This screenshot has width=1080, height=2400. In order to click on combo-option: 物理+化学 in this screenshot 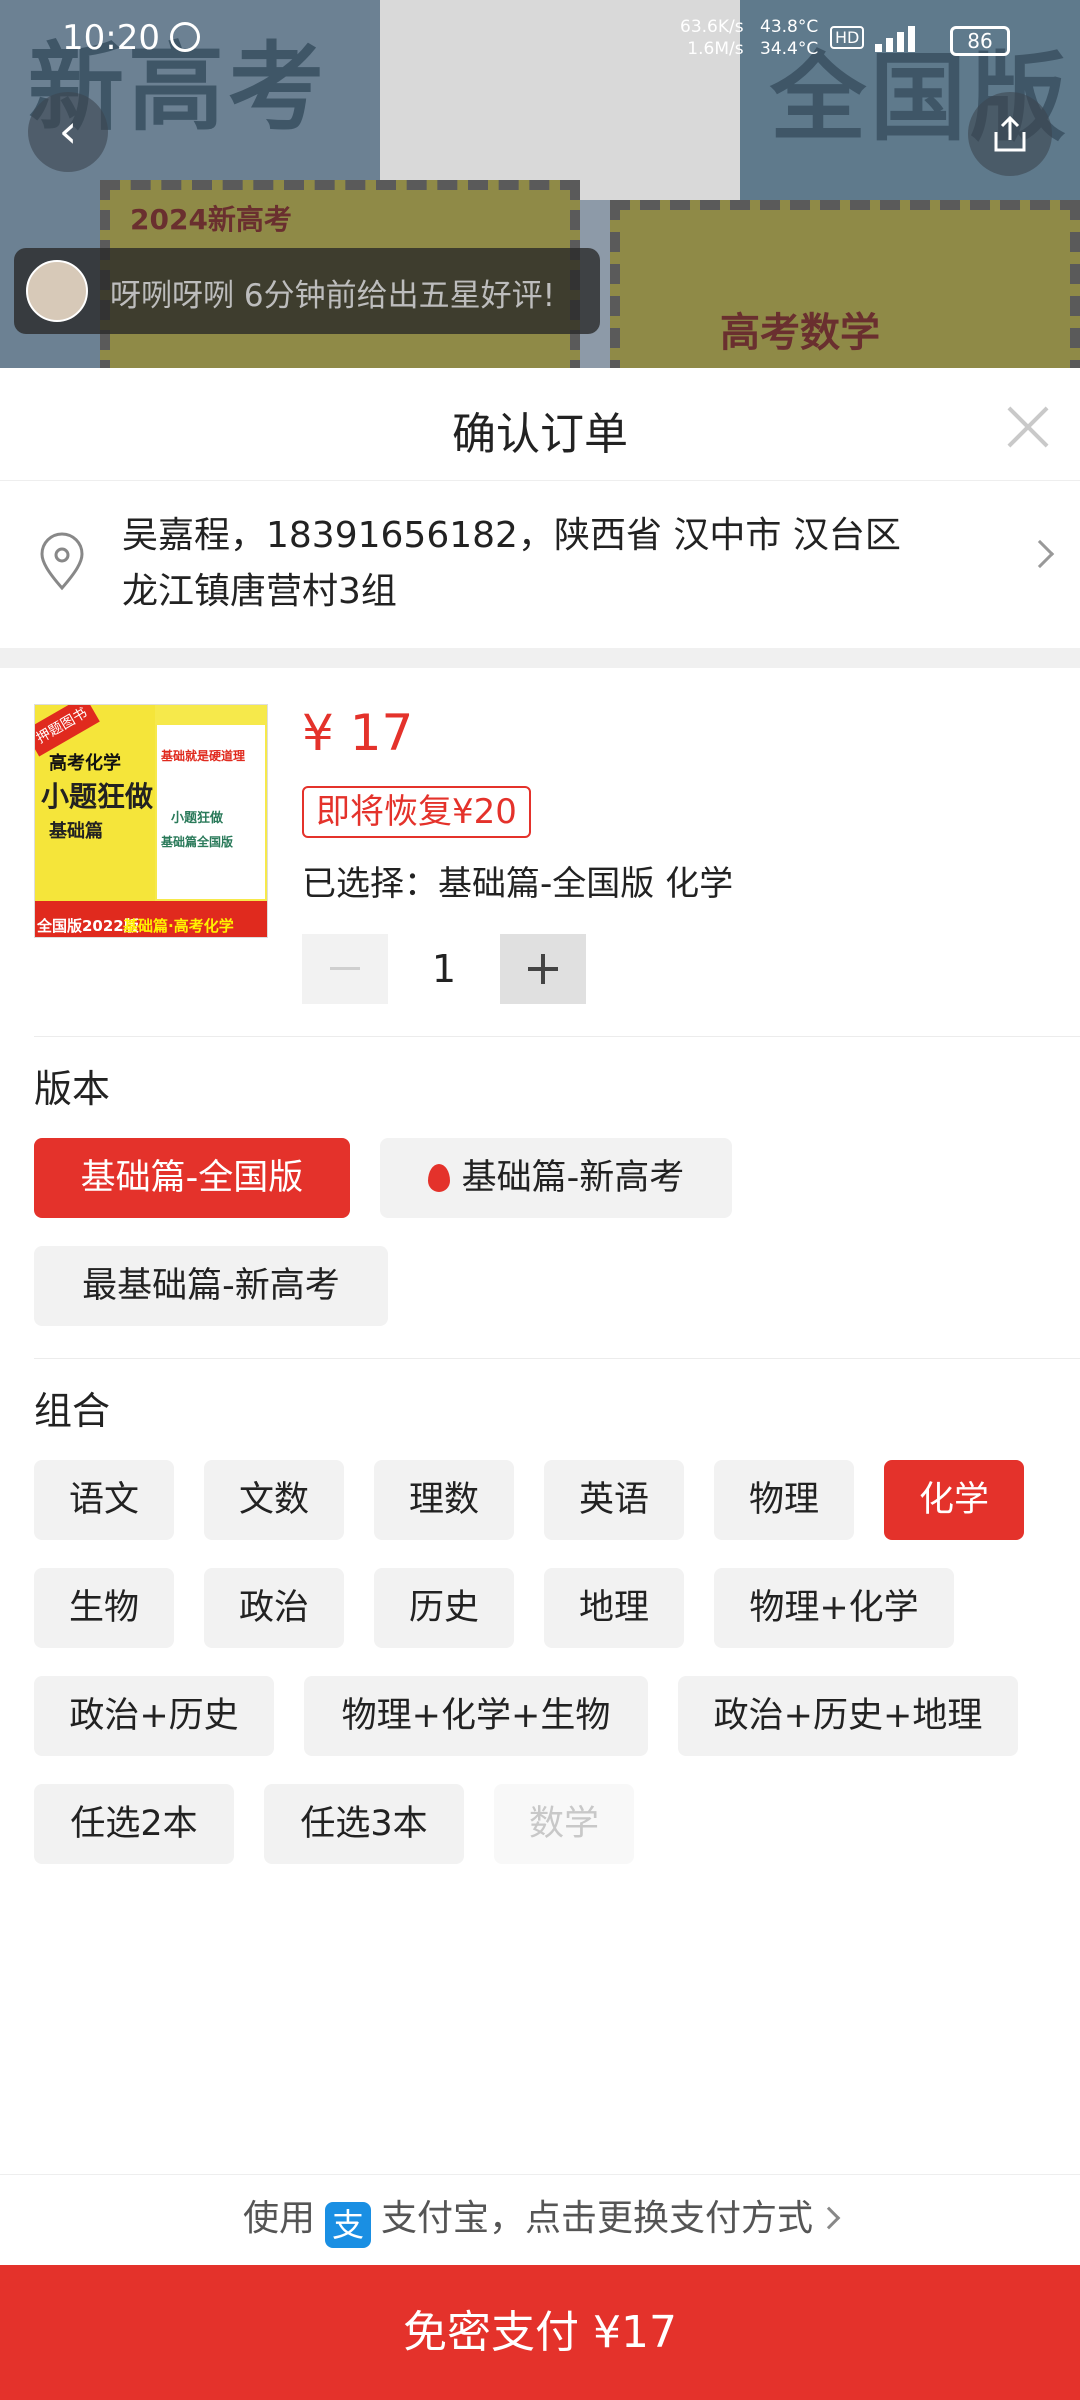, I will do `click(834, 1608)`.